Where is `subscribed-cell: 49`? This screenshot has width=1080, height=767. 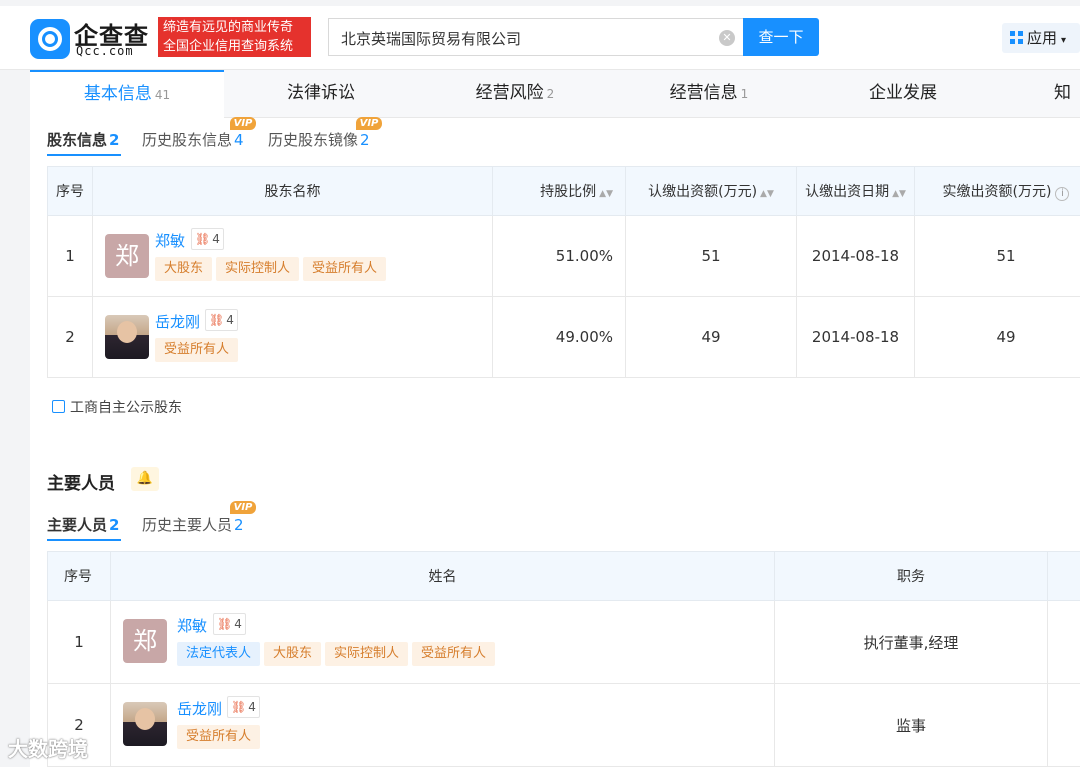 subscribed-cell: 49 is located at coordinates (711, 337).